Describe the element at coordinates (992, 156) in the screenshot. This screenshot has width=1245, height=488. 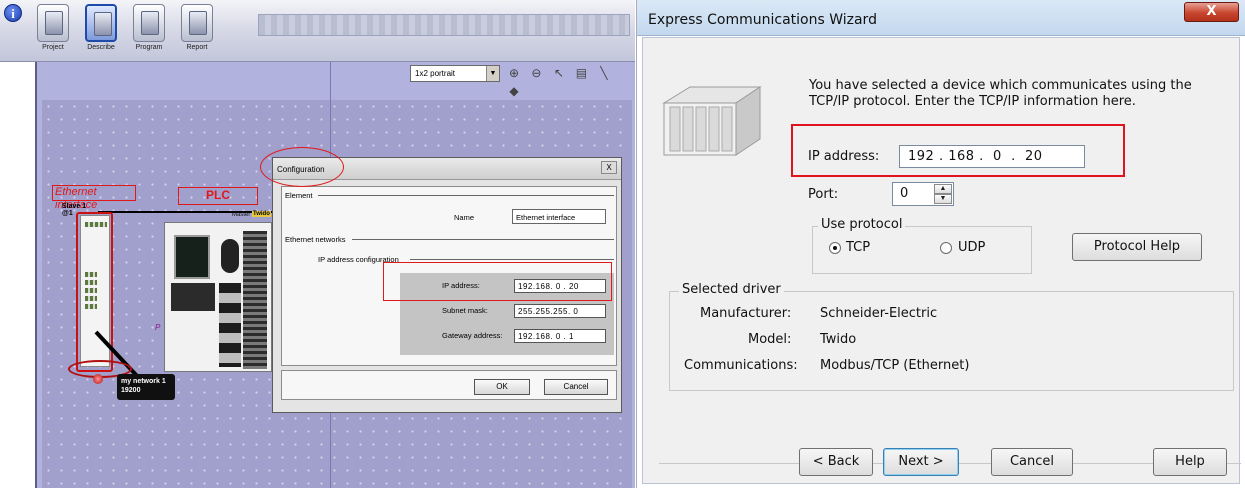
I see `ip-address-field: 192 . 168 . 0 . 20` at that location.